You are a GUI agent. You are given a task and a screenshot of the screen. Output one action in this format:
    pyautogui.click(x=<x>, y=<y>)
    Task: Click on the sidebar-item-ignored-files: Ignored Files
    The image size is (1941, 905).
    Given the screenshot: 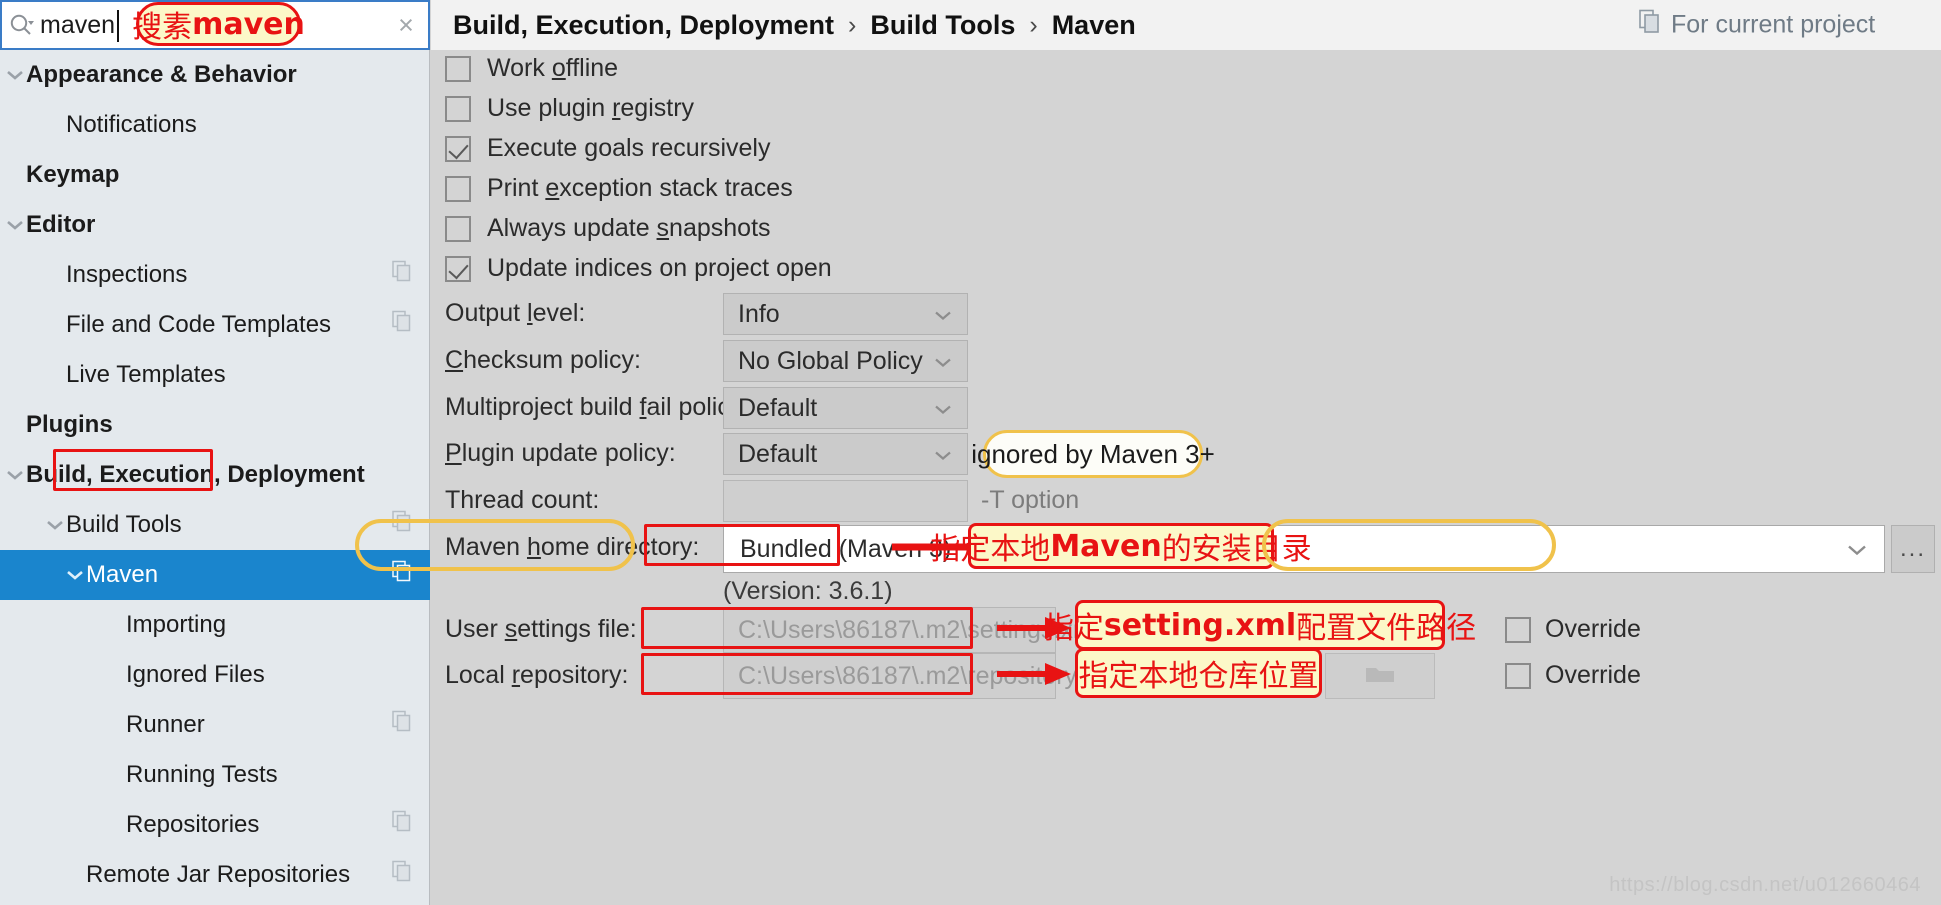 What is the action you would take?
    pyautogui.click(x=215, y=675)
    